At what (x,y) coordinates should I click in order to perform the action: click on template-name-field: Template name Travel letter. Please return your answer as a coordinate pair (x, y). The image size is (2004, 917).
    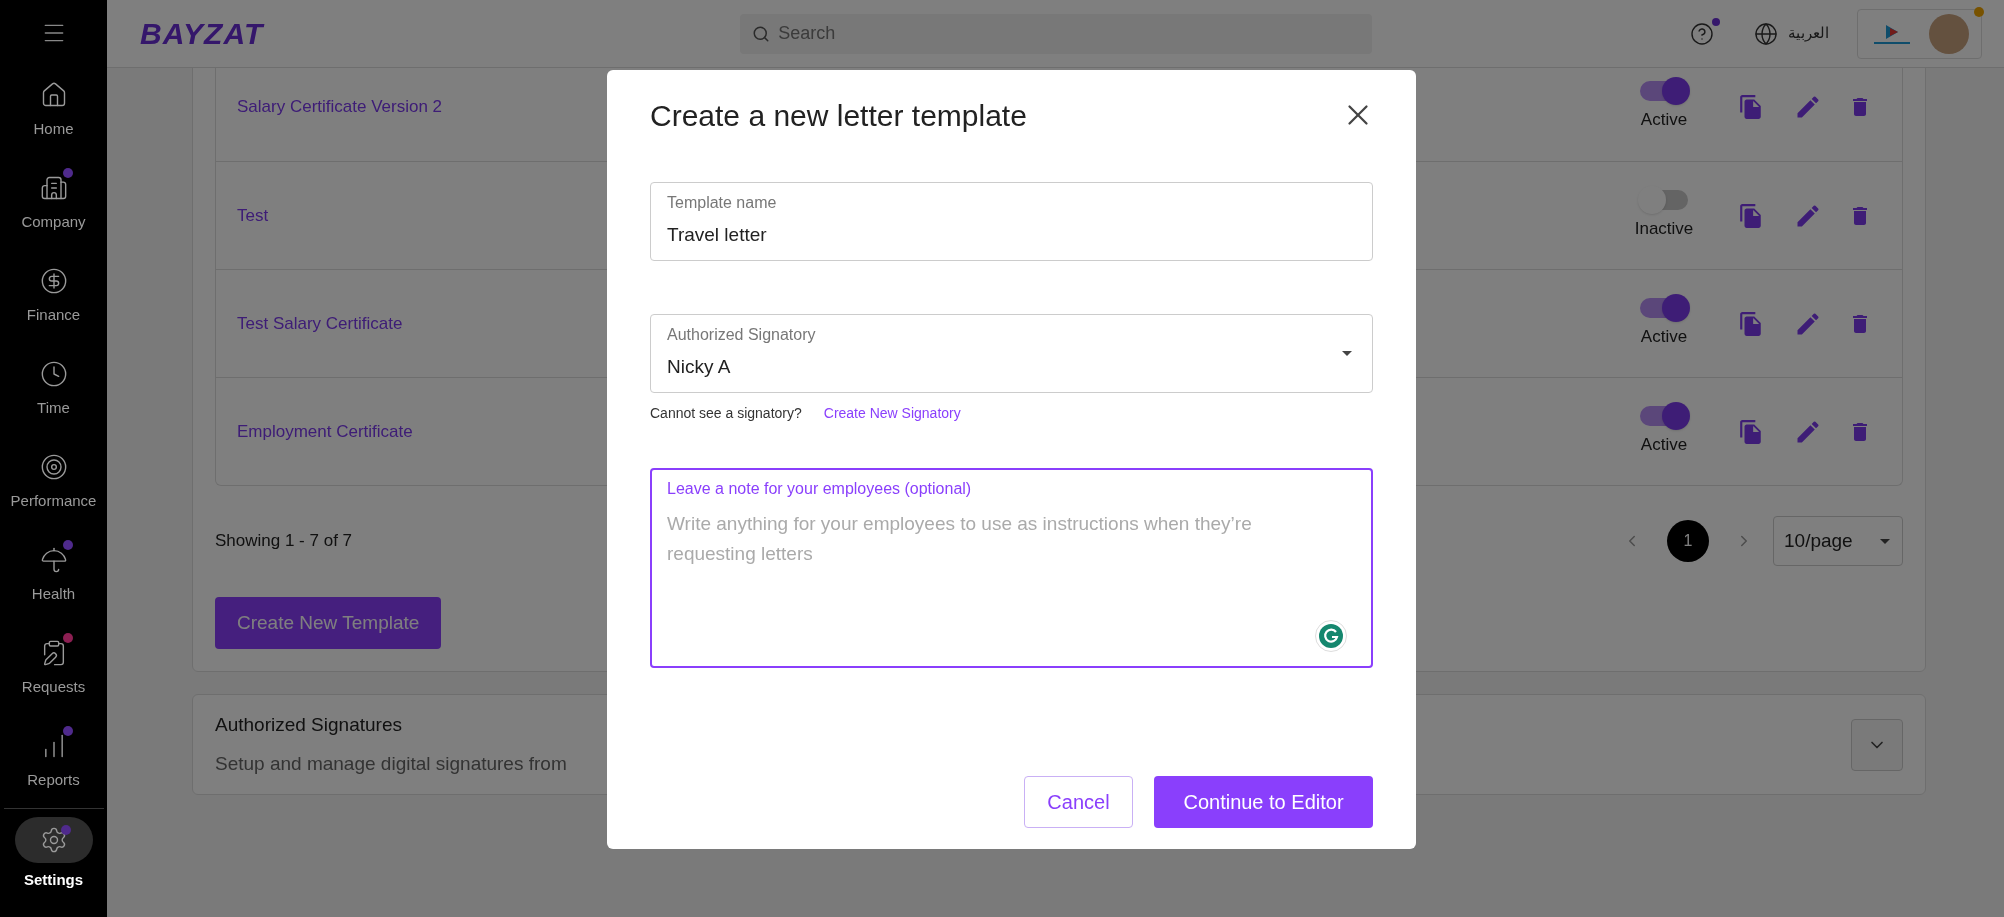
    Looking at the image, I should click on (1011, 221).